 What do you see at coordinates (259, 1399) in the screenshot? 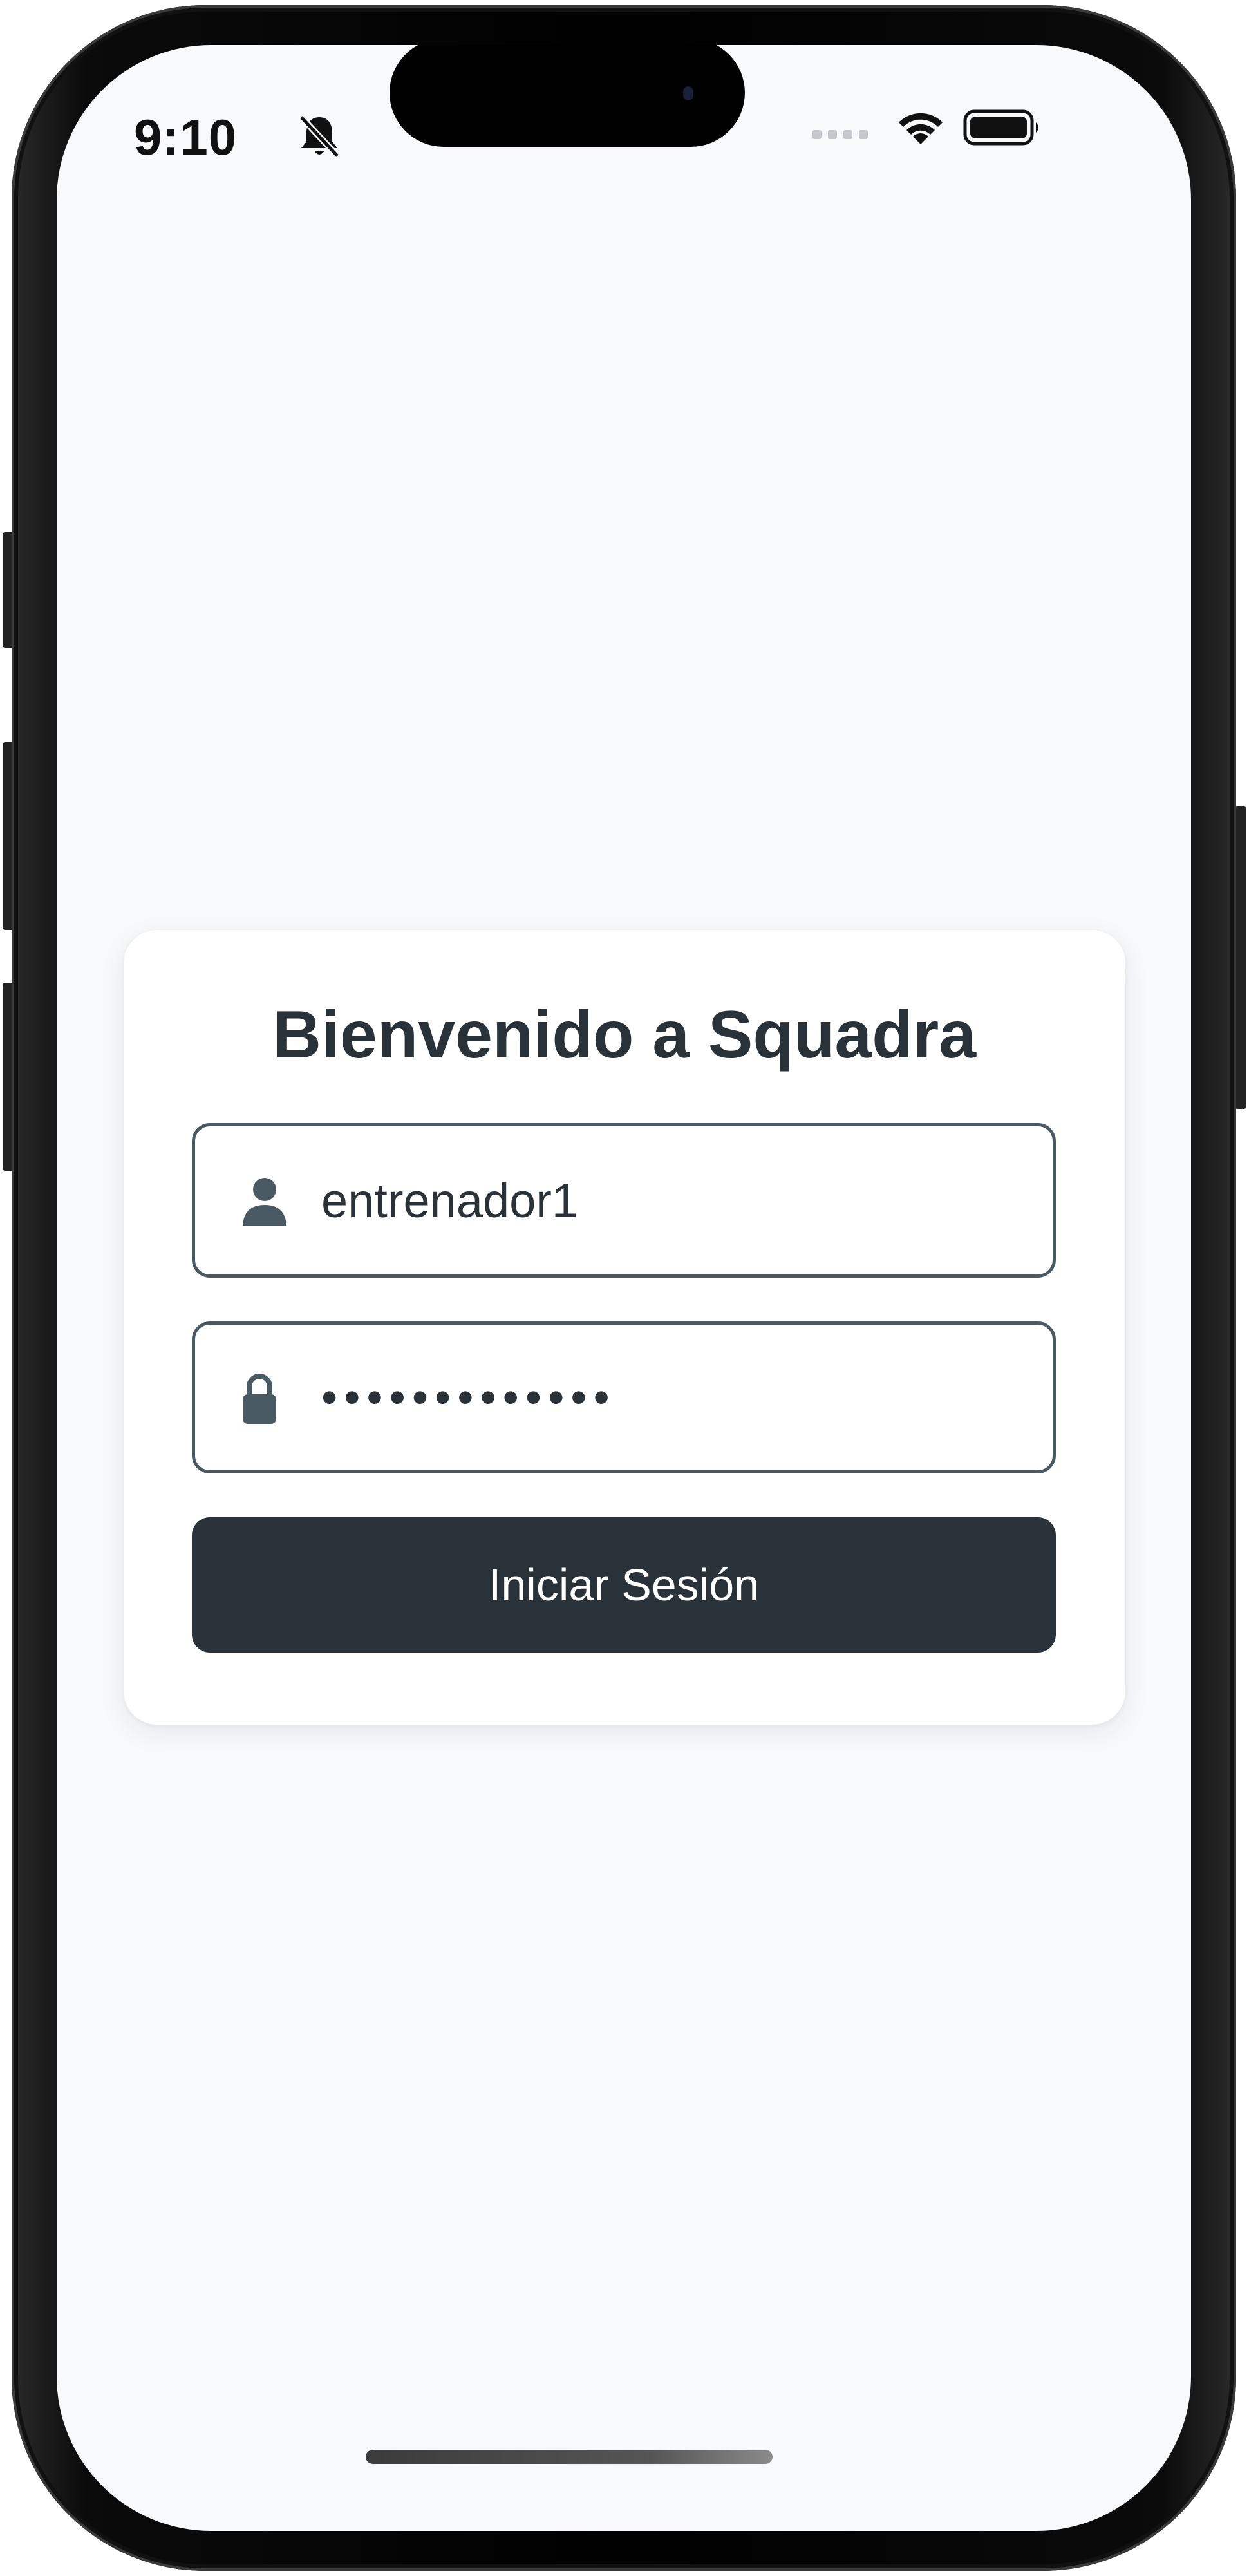
I see `lock-icon` at bounding box center [259, 1399].